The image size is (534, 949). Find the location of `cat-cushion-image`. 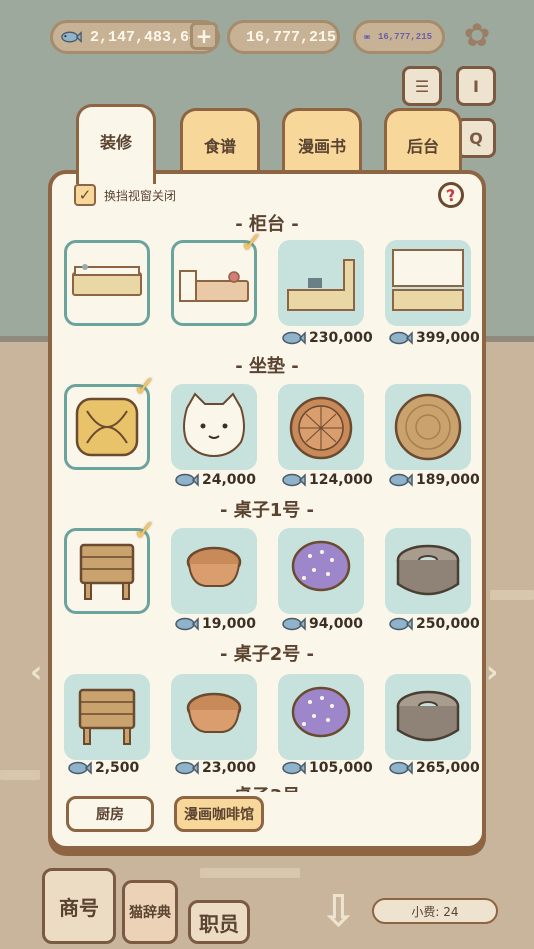

cat-cushion-image is located at coordinates (214, 425).